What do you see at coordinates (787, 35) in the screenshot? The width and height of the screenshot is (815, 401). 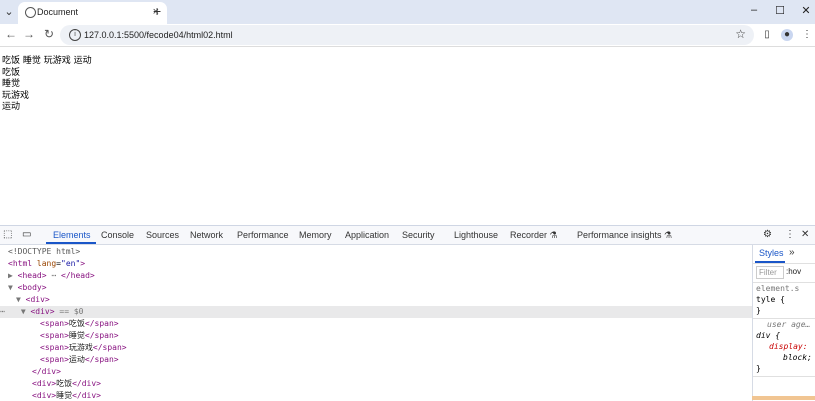 I see `profile-avatar-icon: ●` at bounding box center [787, 35].